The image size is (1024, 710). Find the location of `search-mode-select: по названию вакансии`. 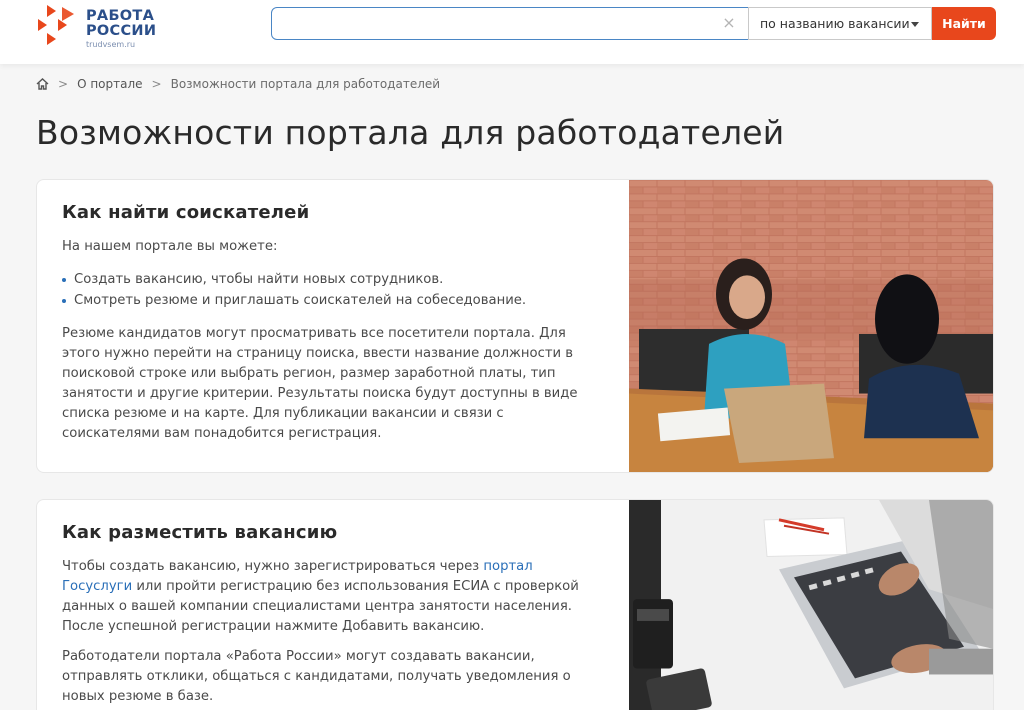

search-mode-select: по названию вакансии is located at coordinates (840, 23).